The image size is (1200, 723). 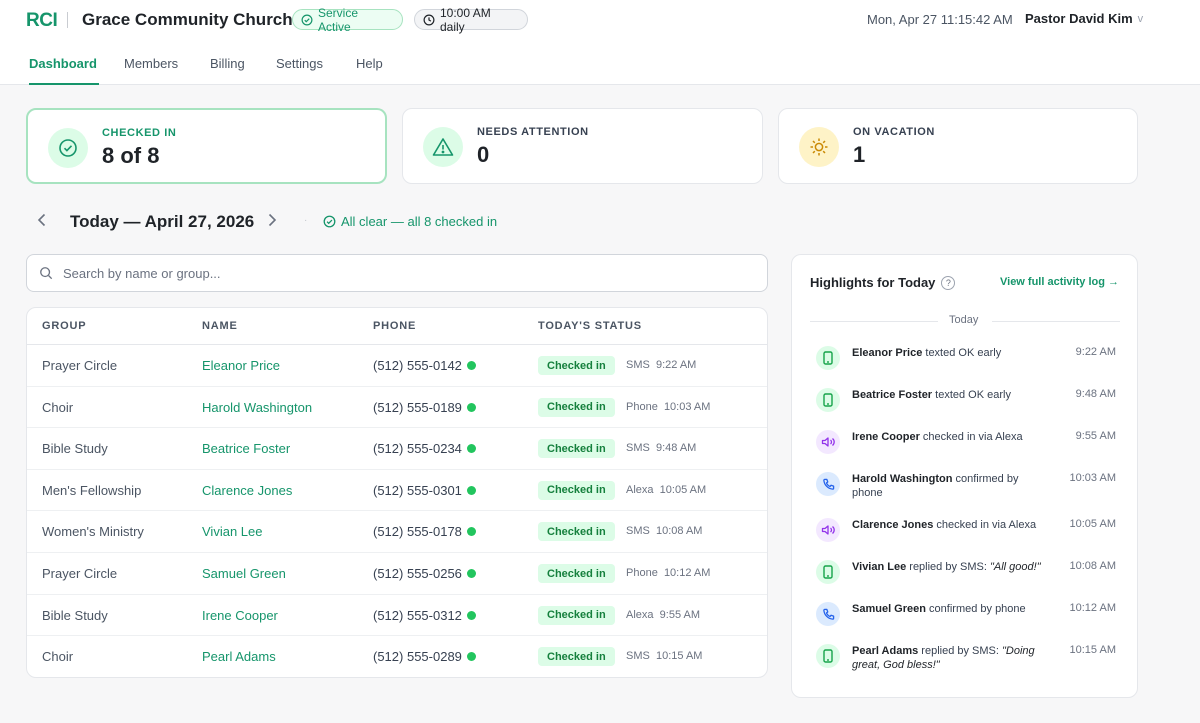 What do you see at coordinates (1079, 18) in the screenshot?
I see `user-name: Pastor David Kim` at bounding box center [1079, 18].